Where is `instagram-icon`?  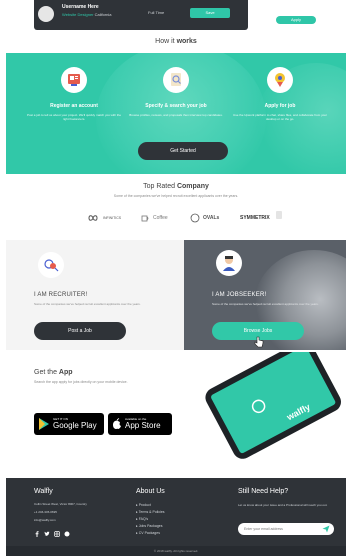
instagram-icon is located at coordinates (57, 534).